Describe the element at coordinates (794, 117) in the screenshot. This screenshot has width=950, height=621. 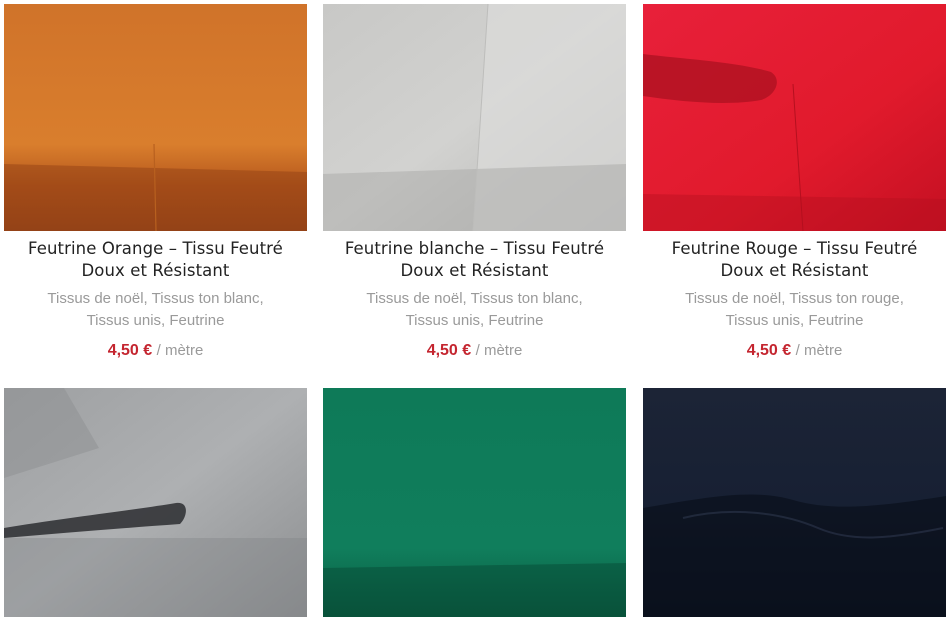
I see `product-image-red-felt` at that location.